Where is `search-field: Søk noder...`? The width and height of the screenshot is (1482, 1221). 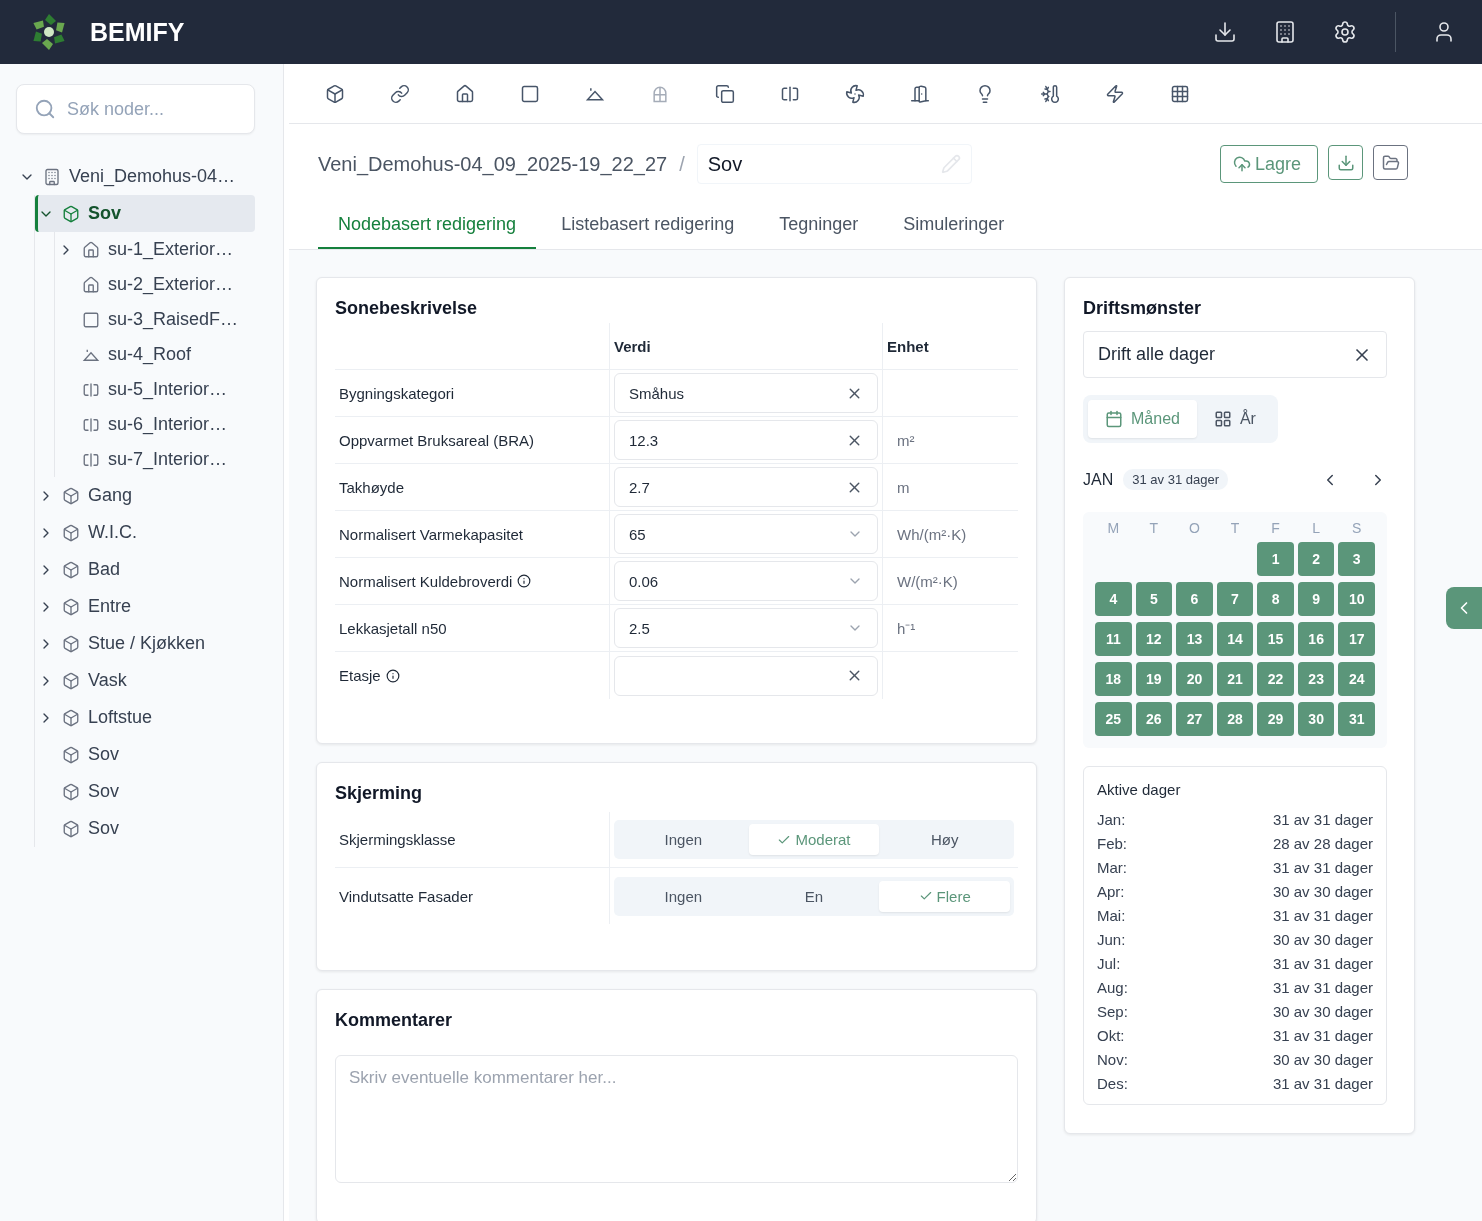
search-field: Søk noder... is located at coordinates (135, 109).